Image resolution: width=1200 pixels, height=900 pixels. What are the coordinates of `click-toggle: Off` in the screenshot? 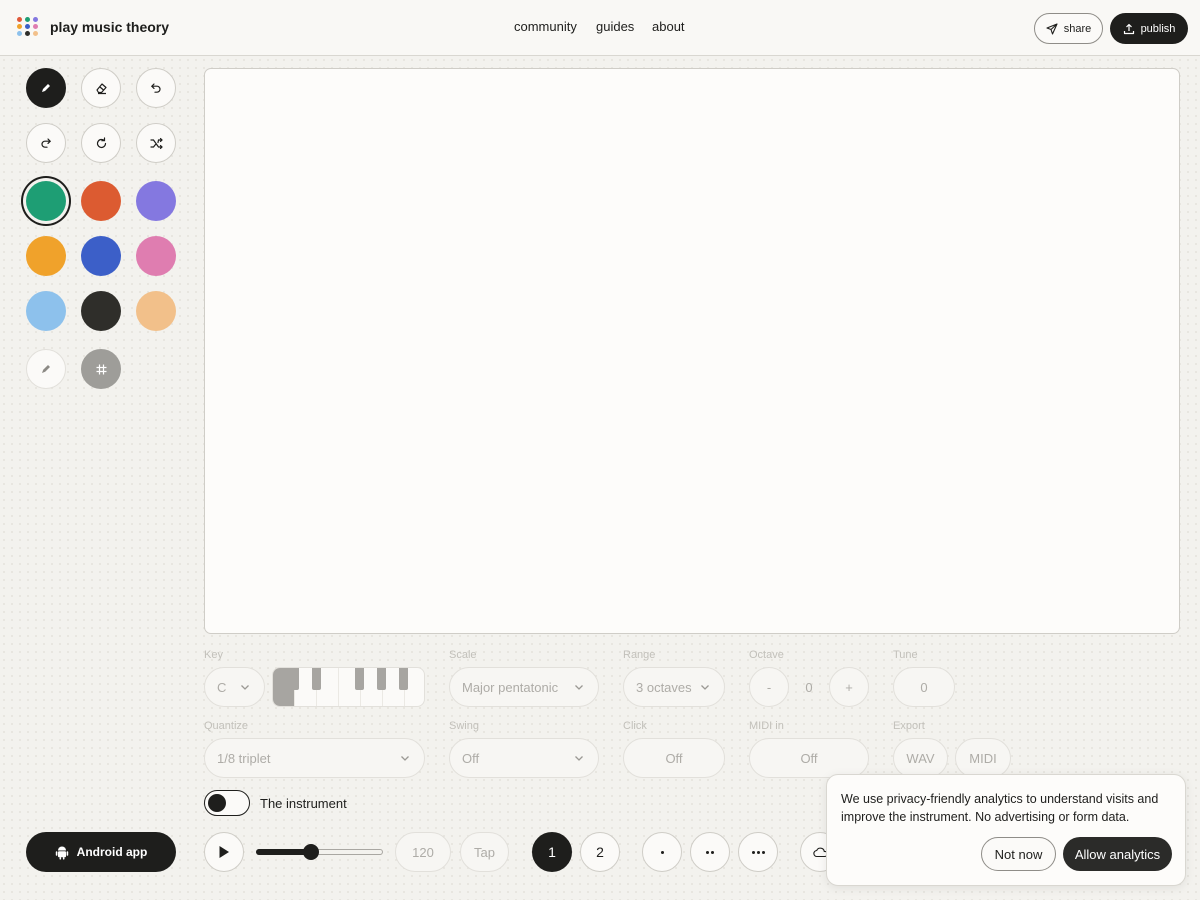 It's located at (674, 758).